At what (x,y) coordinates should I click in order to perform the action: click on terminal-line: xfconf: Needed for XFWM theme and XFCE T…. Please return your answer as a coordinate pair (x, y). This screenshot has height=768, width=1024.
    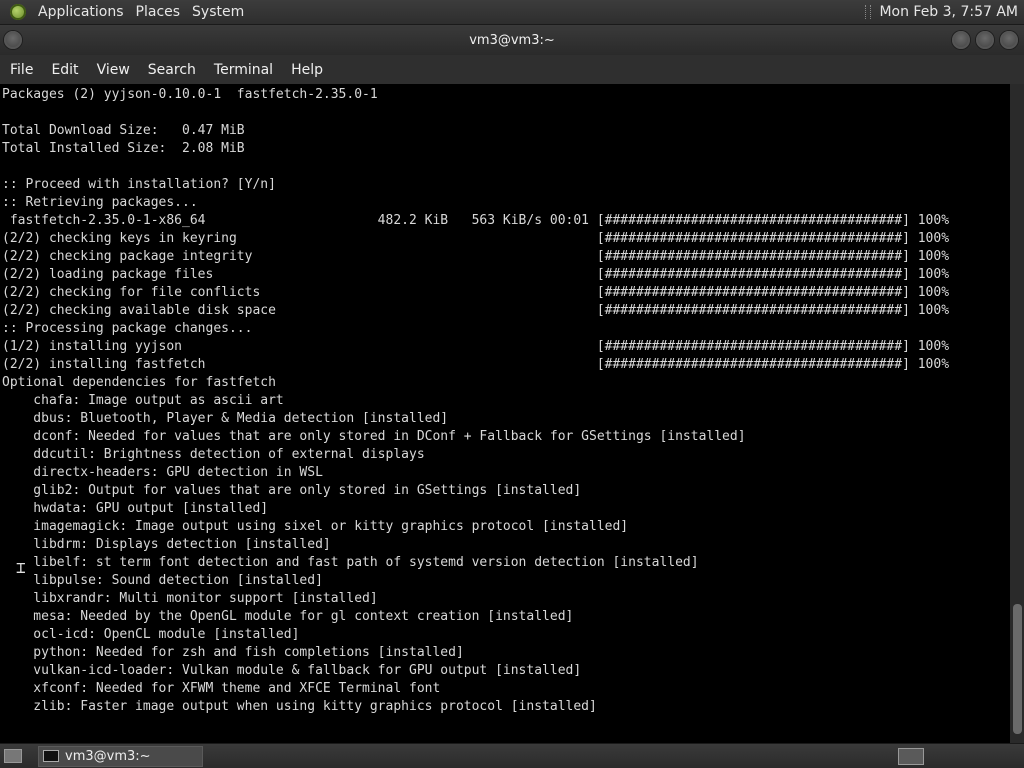
    Looking at the image, I should click on (221, 688).